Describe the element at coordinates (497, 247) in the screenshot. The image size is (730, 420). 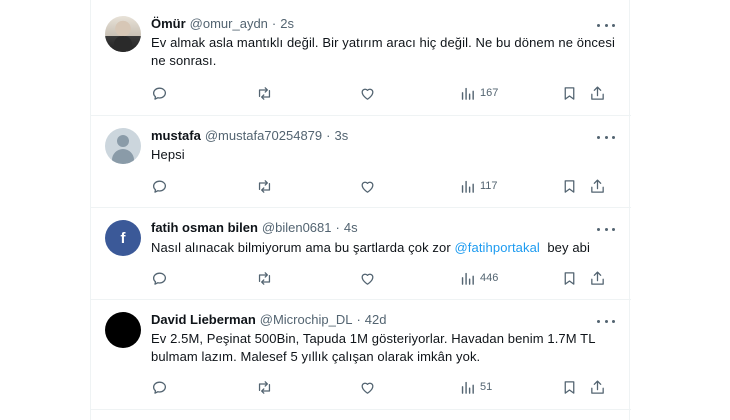
I see `mention-link: @fatihportakal` at that location.